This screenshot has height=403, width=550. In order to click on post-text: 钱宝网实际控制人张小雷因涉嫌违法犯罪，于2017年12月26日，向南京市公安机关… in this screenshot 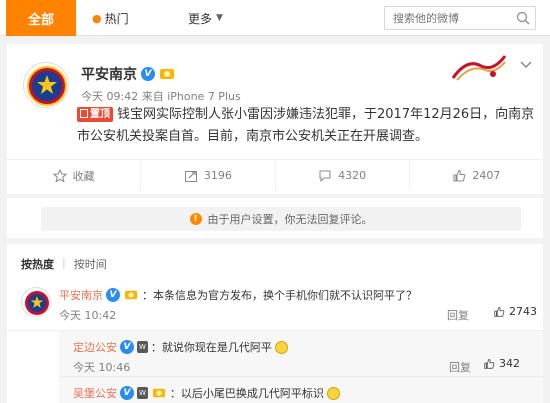, I will do `click(306, 125)`.